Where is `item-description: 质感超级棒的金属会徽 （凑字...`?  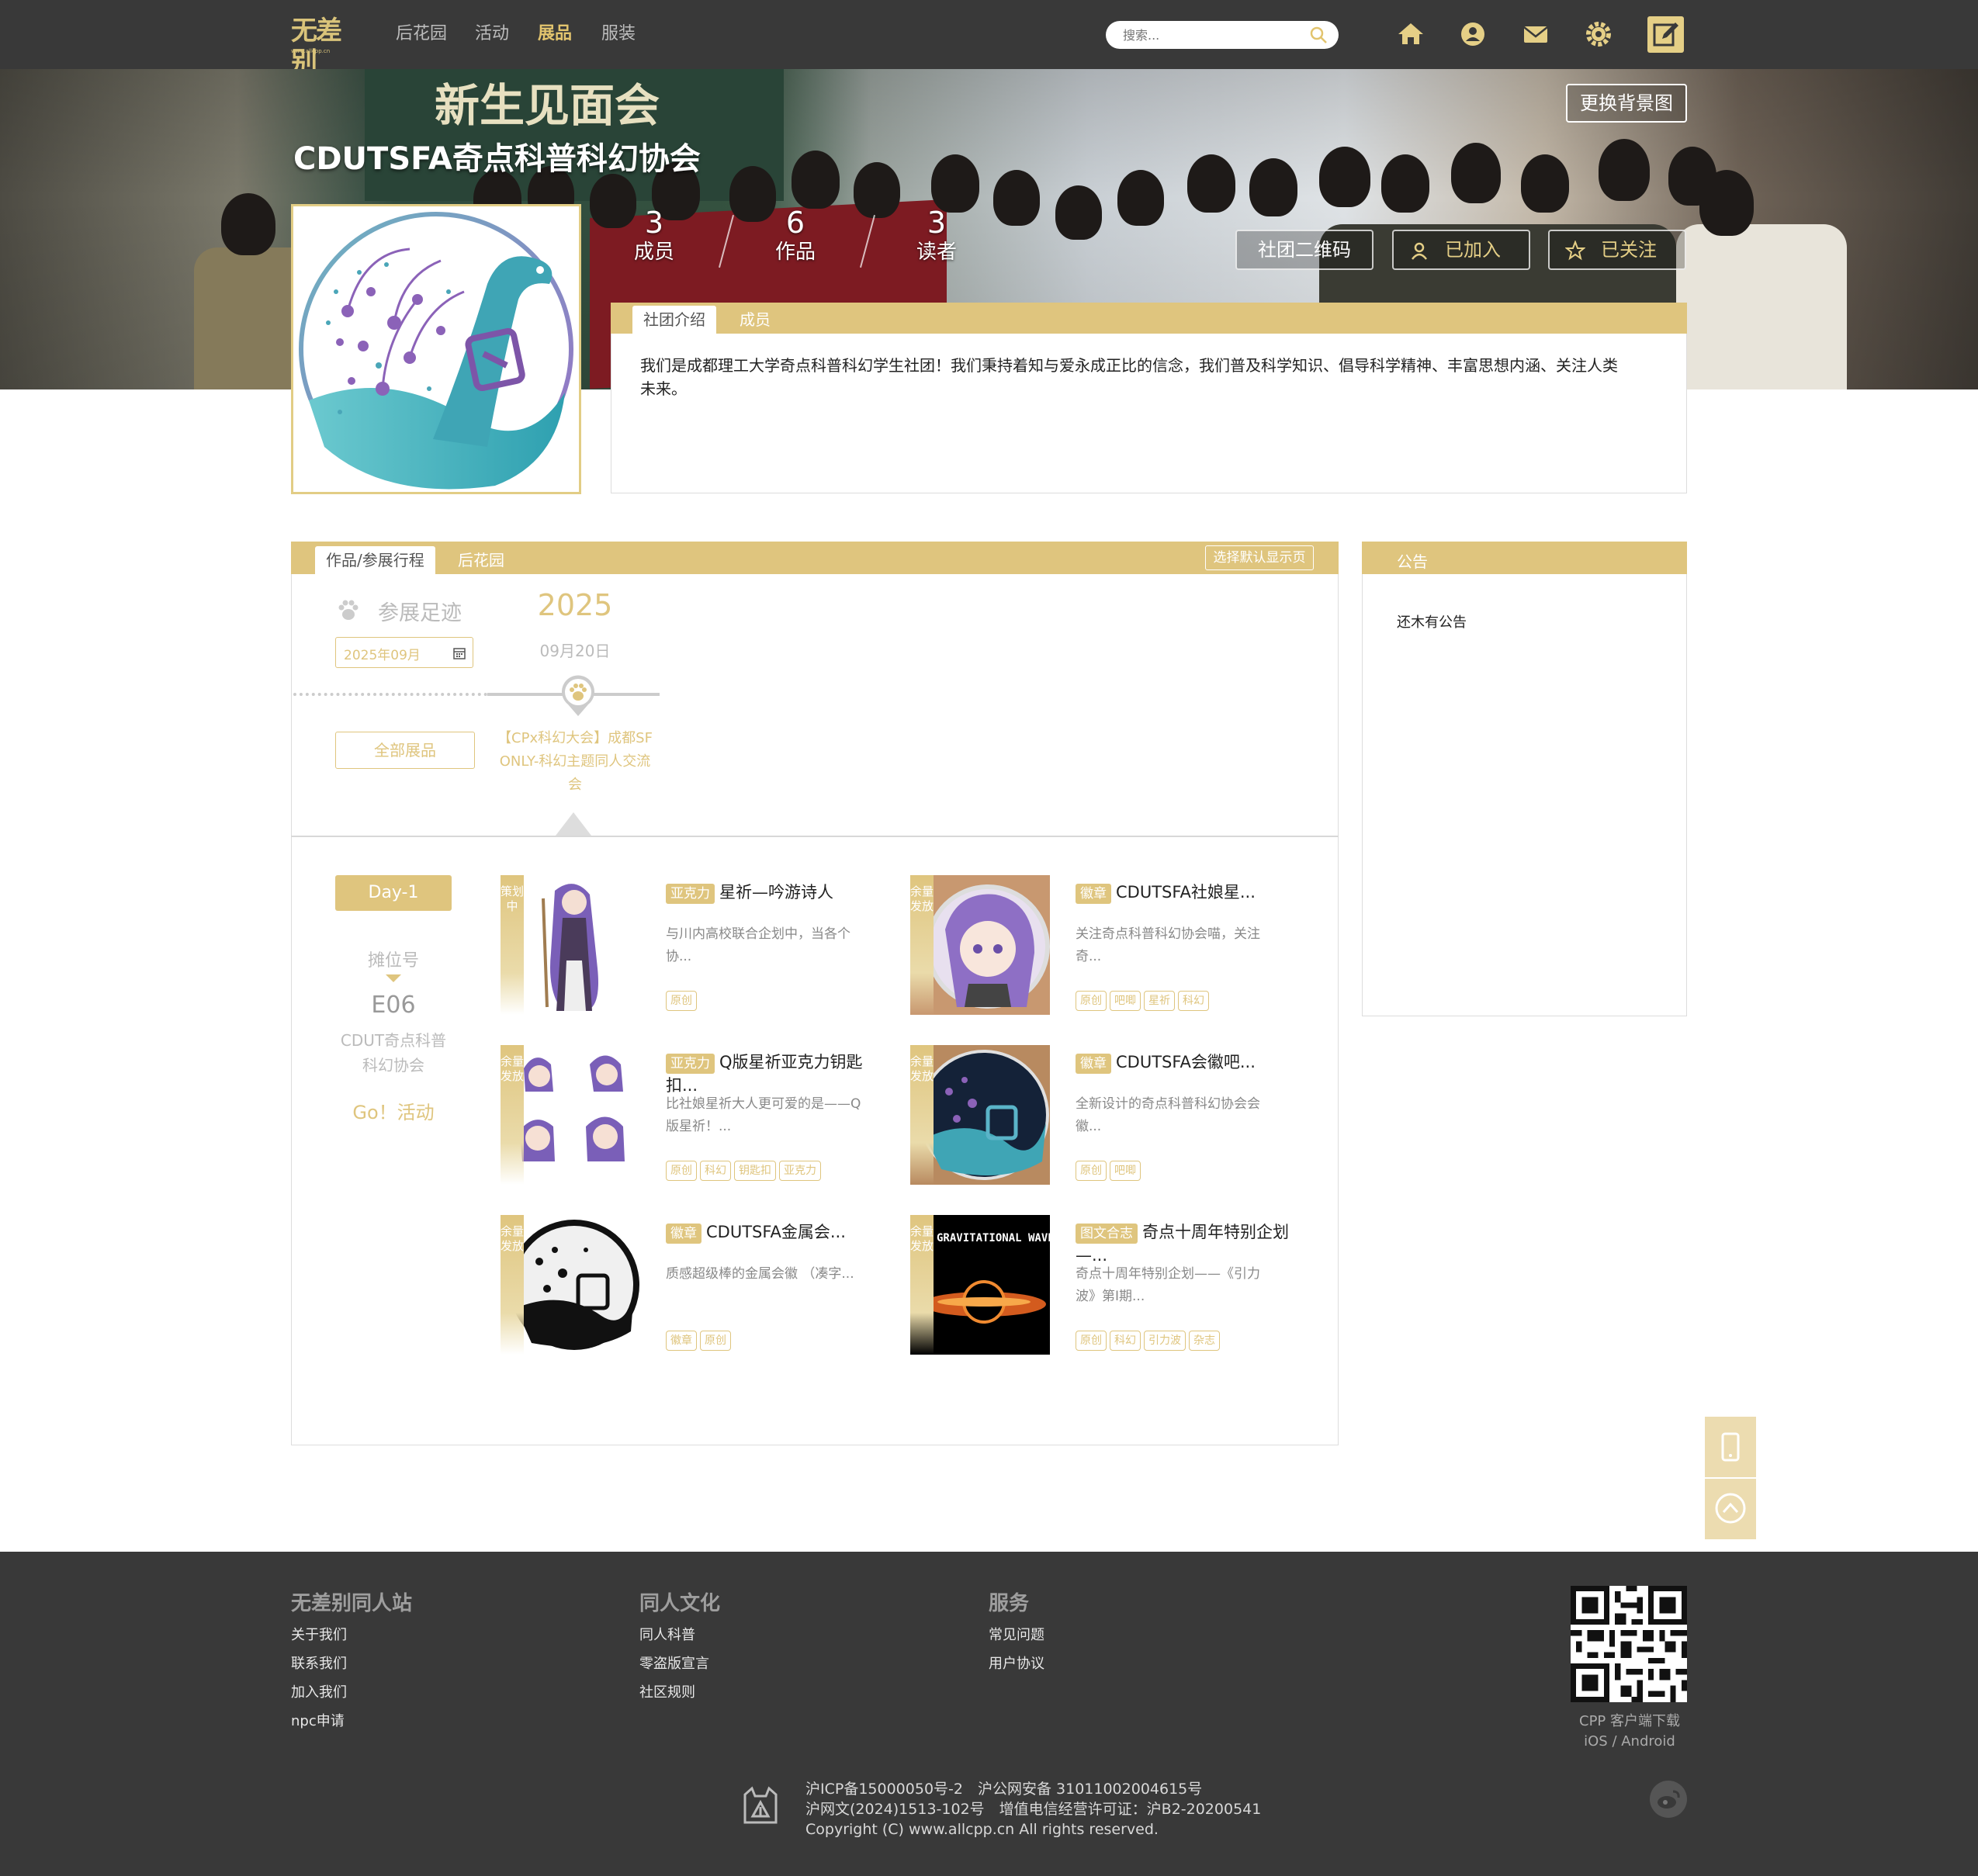
item-description: 质感超级棒的金属会徽 （凑字... is located at coordinates (760, 1274).